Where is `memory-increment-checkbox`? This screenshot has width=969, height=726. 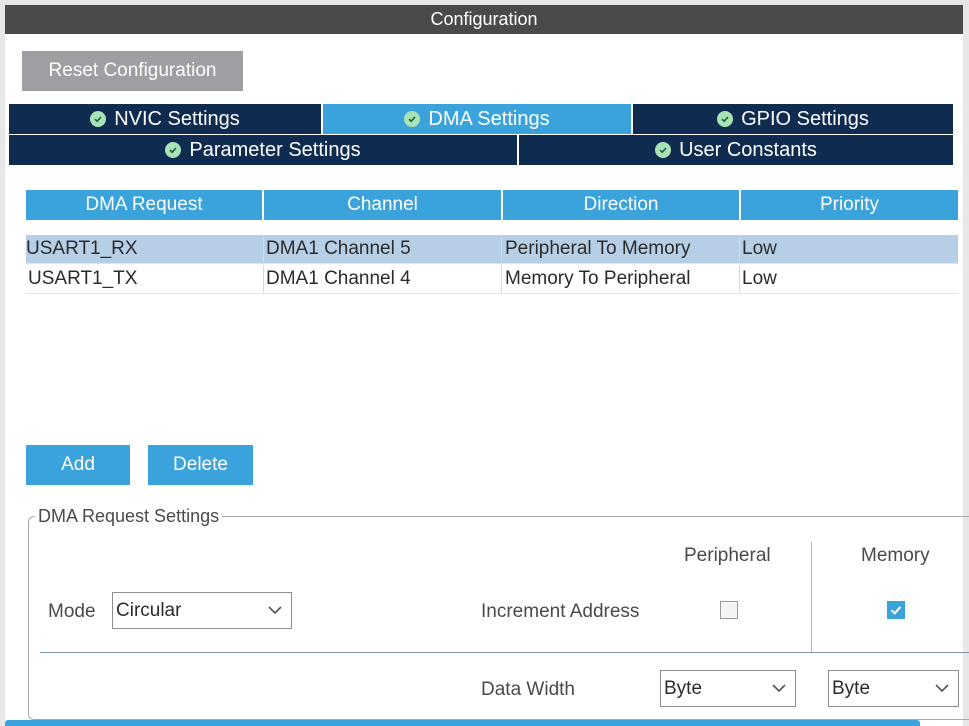
memory-increment-checkbox is located at coordinates (896, 610).